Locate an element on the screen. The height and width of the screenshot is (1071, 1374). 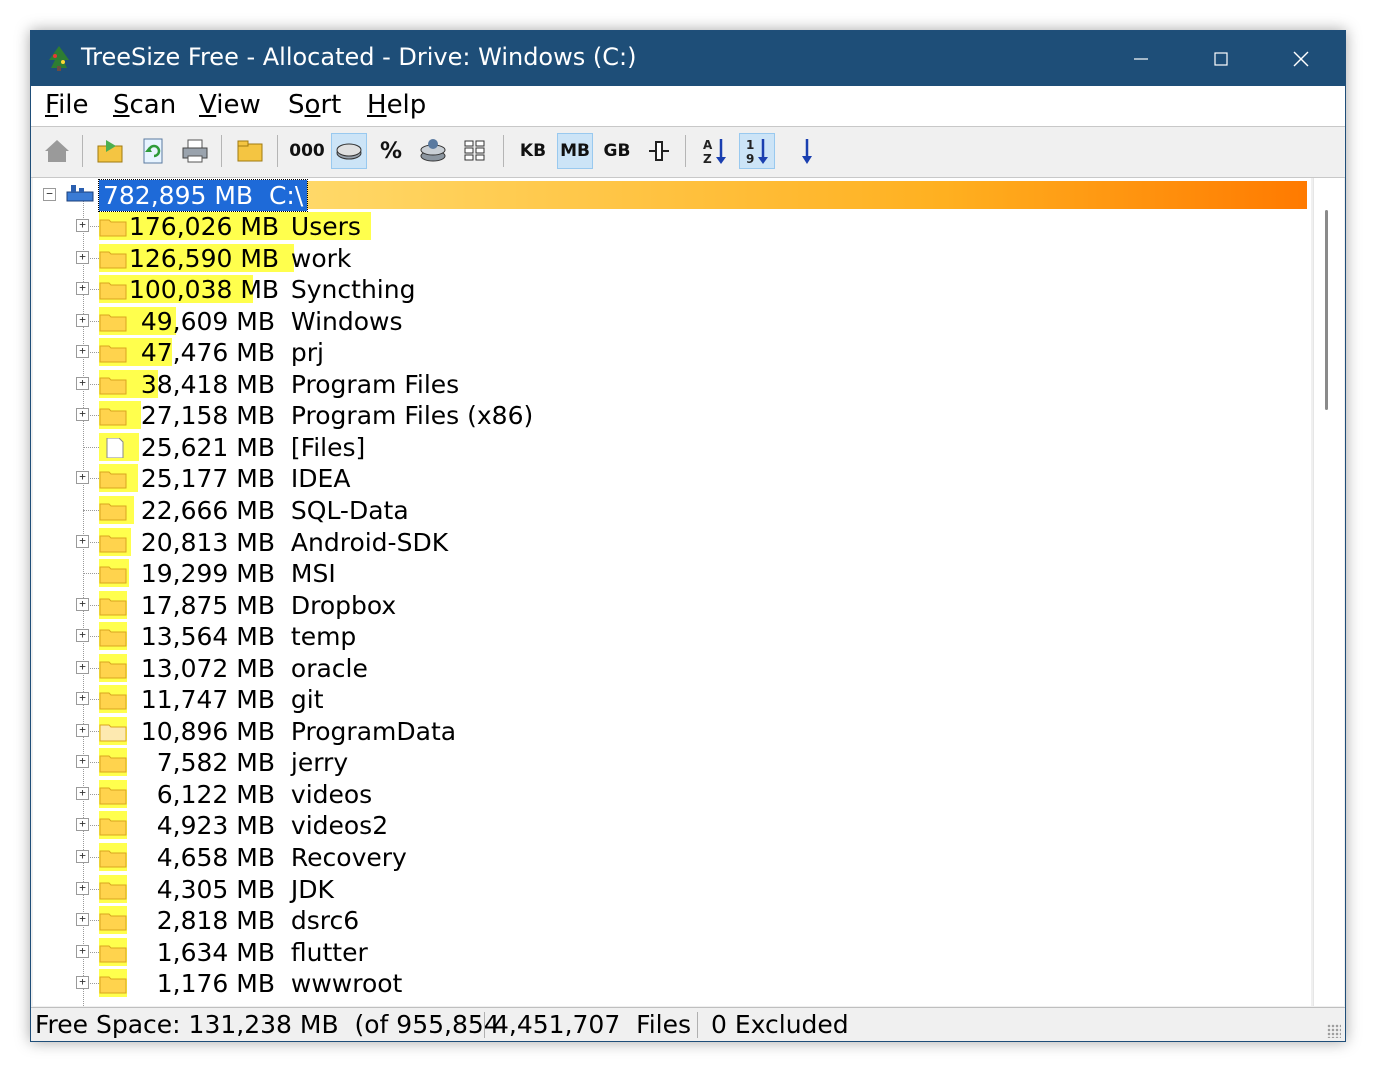
tree-row: +4,923 MB videos2 is located at coordinates (672, 825).